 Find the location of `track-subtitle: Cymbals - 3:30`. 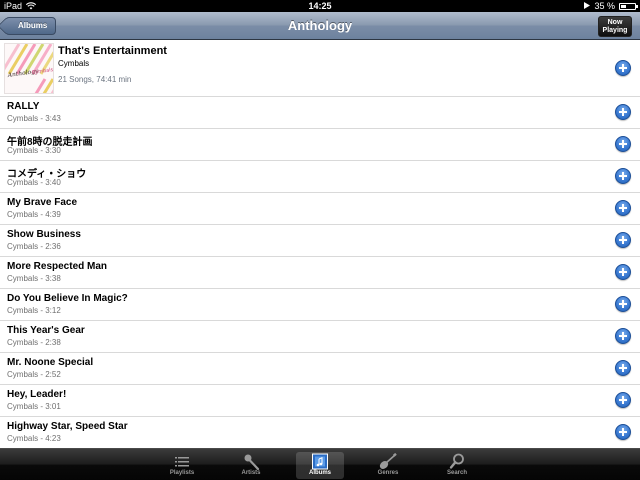

track-subtitle: Cymbals - 3:30 is located at coordinates (34, 150).